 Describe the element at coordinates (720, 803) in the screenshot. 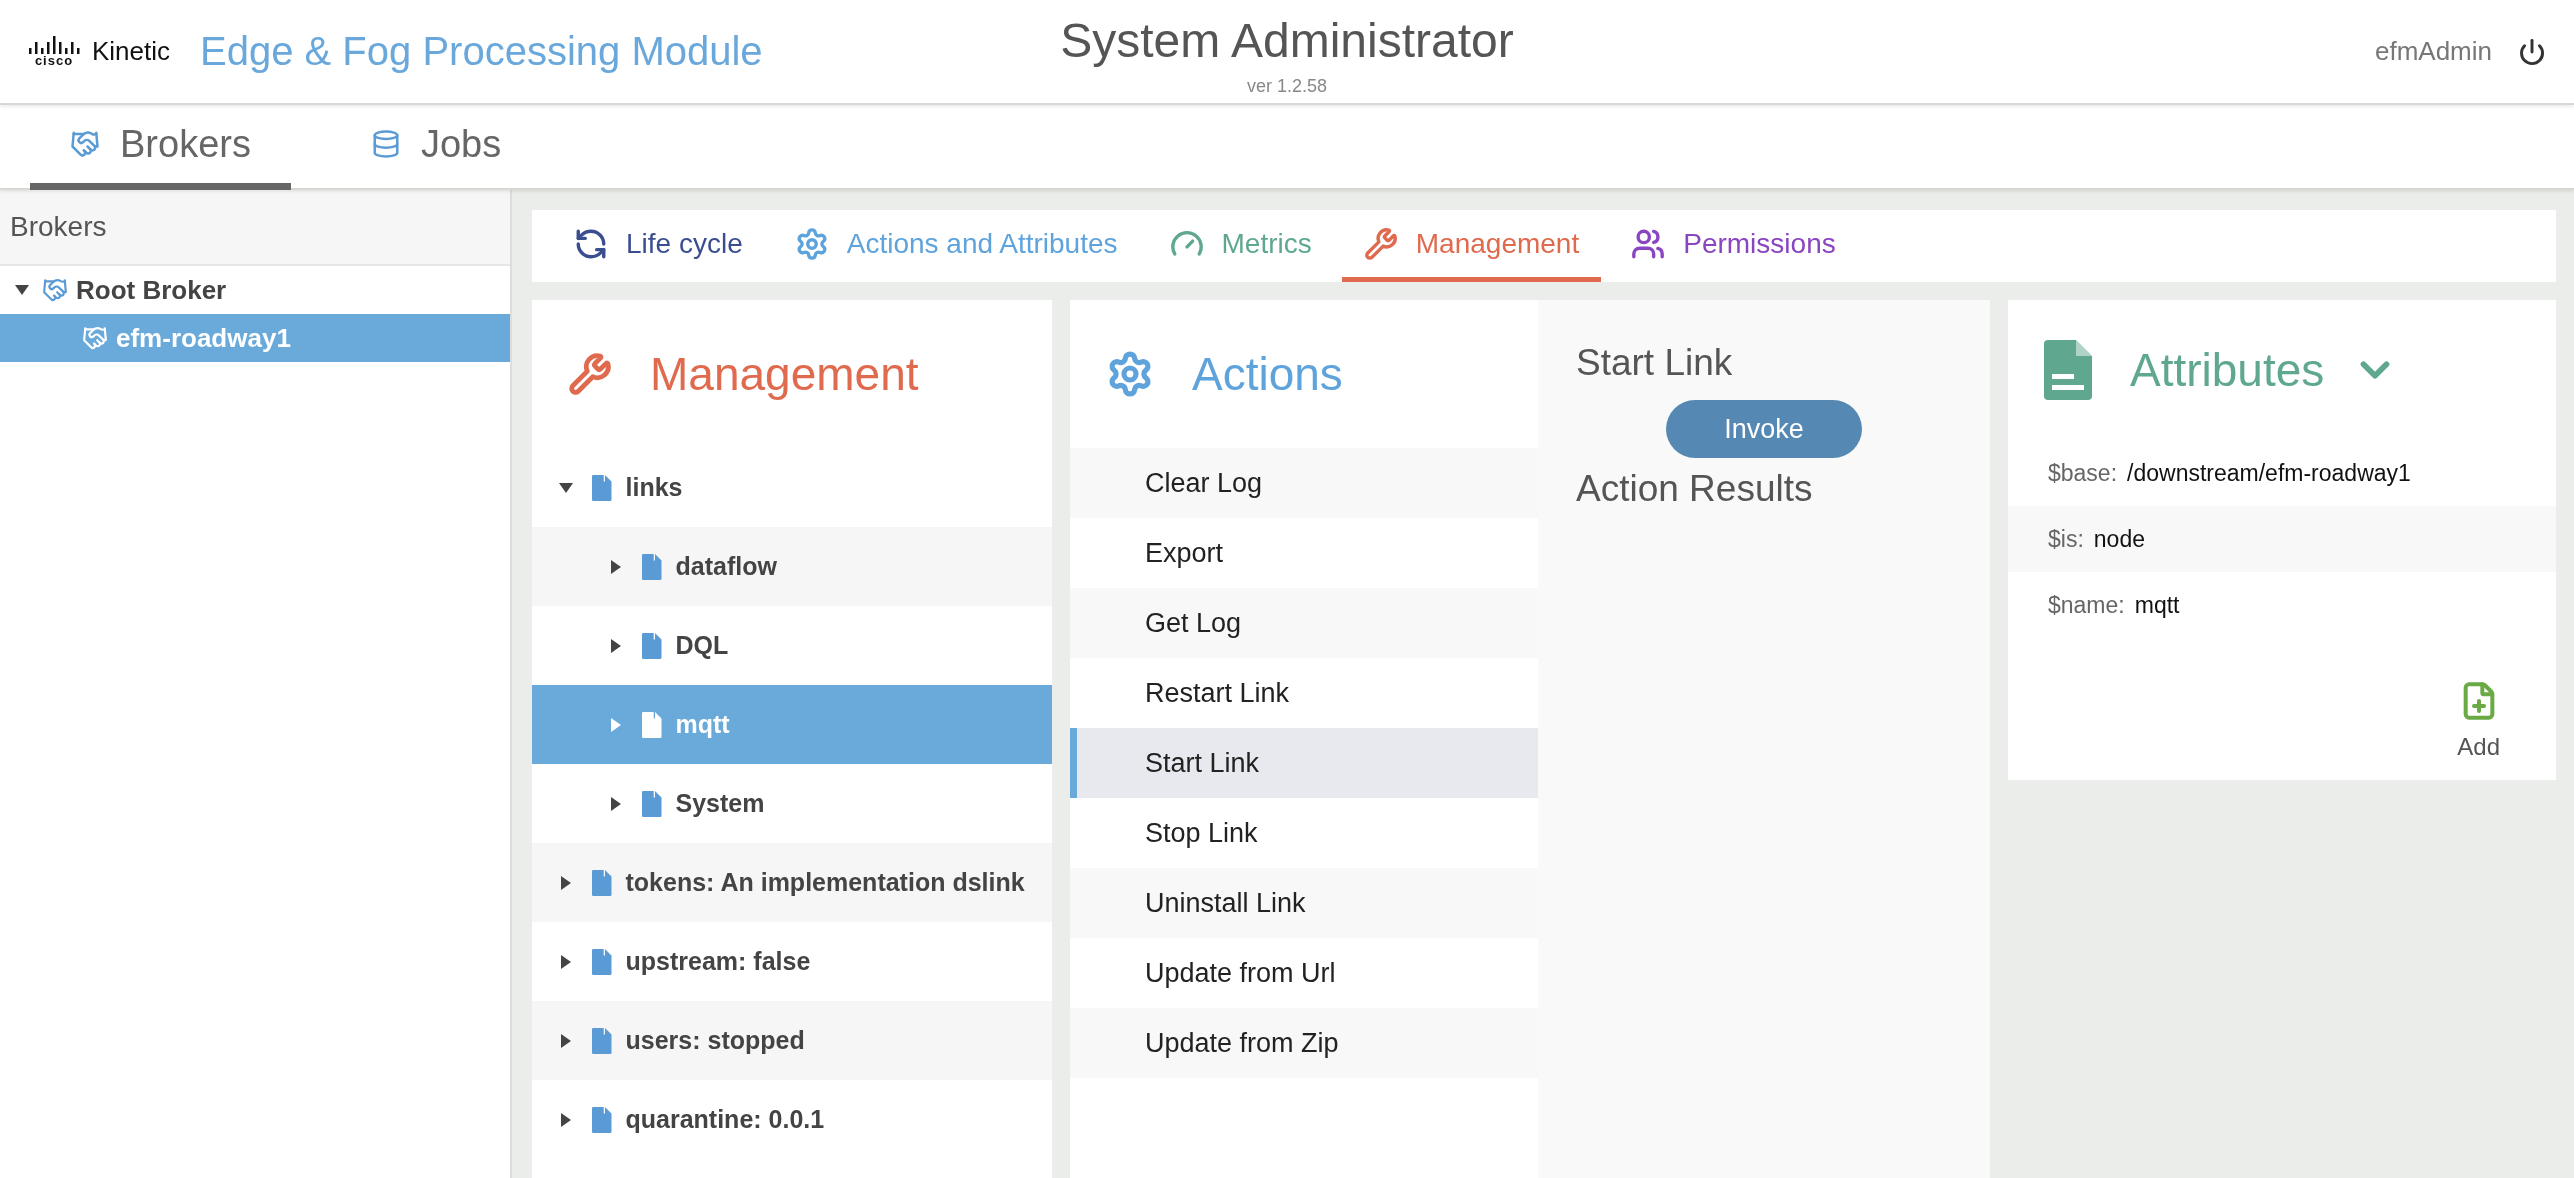

I see `tree-item-label: System` at that location.